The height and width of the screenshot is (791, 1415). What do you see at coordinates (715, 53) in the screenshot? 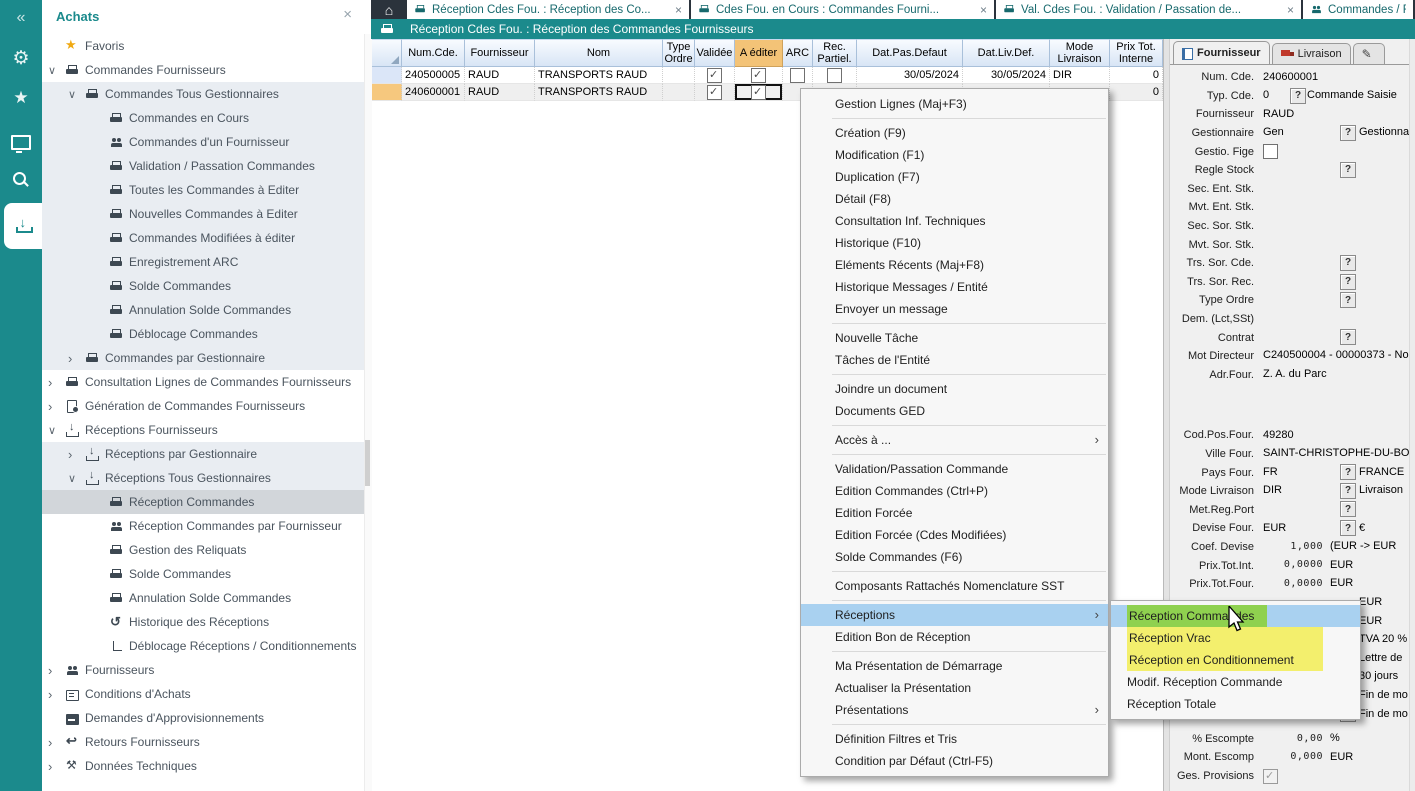
I see `column-header: Validée` at bounding box center [715, 53].